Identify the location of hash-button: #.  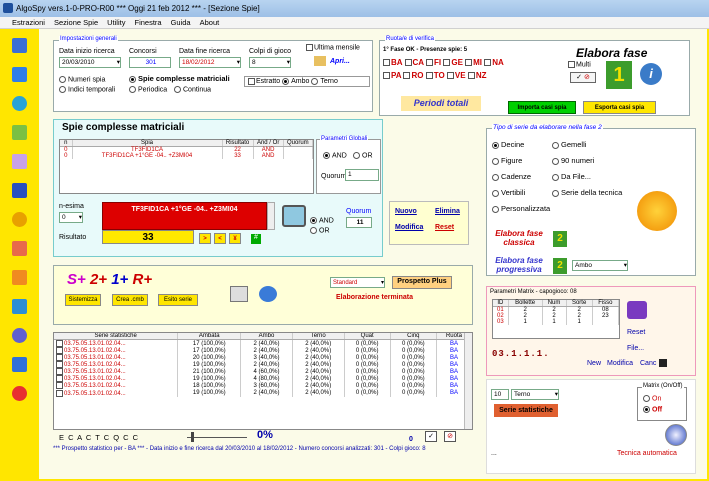
(256, 239).